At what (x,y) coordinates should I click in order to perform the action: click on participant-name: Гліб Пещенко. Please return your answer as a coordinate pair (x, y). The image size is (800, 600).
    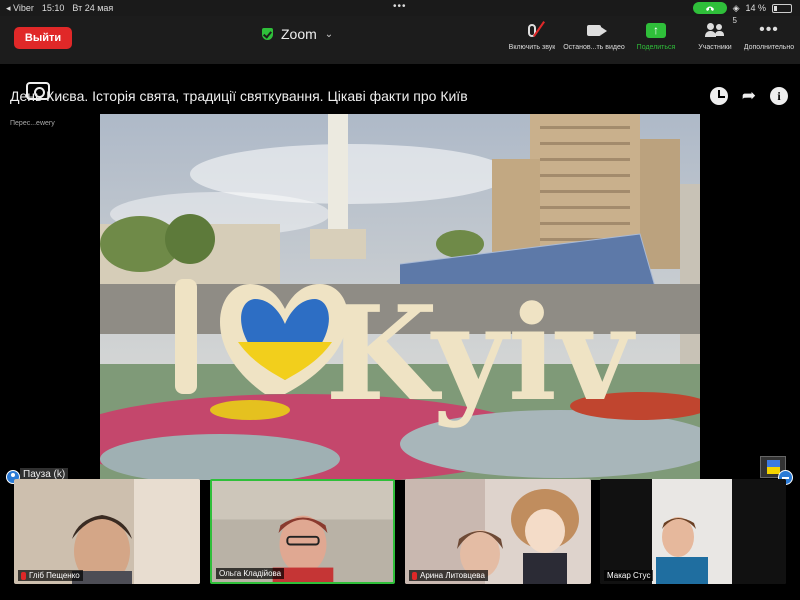
    Looking at the image, I should click on (54, 575).